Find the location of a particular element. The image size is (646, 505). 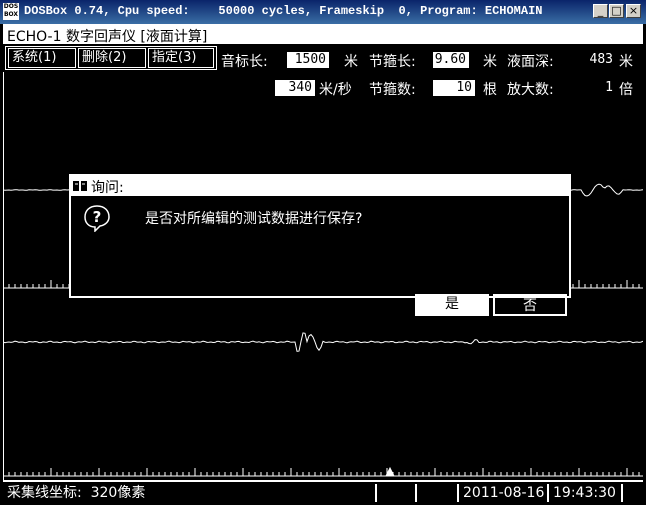

zoom-unit: 倍 is located at coordinates (626, 90).